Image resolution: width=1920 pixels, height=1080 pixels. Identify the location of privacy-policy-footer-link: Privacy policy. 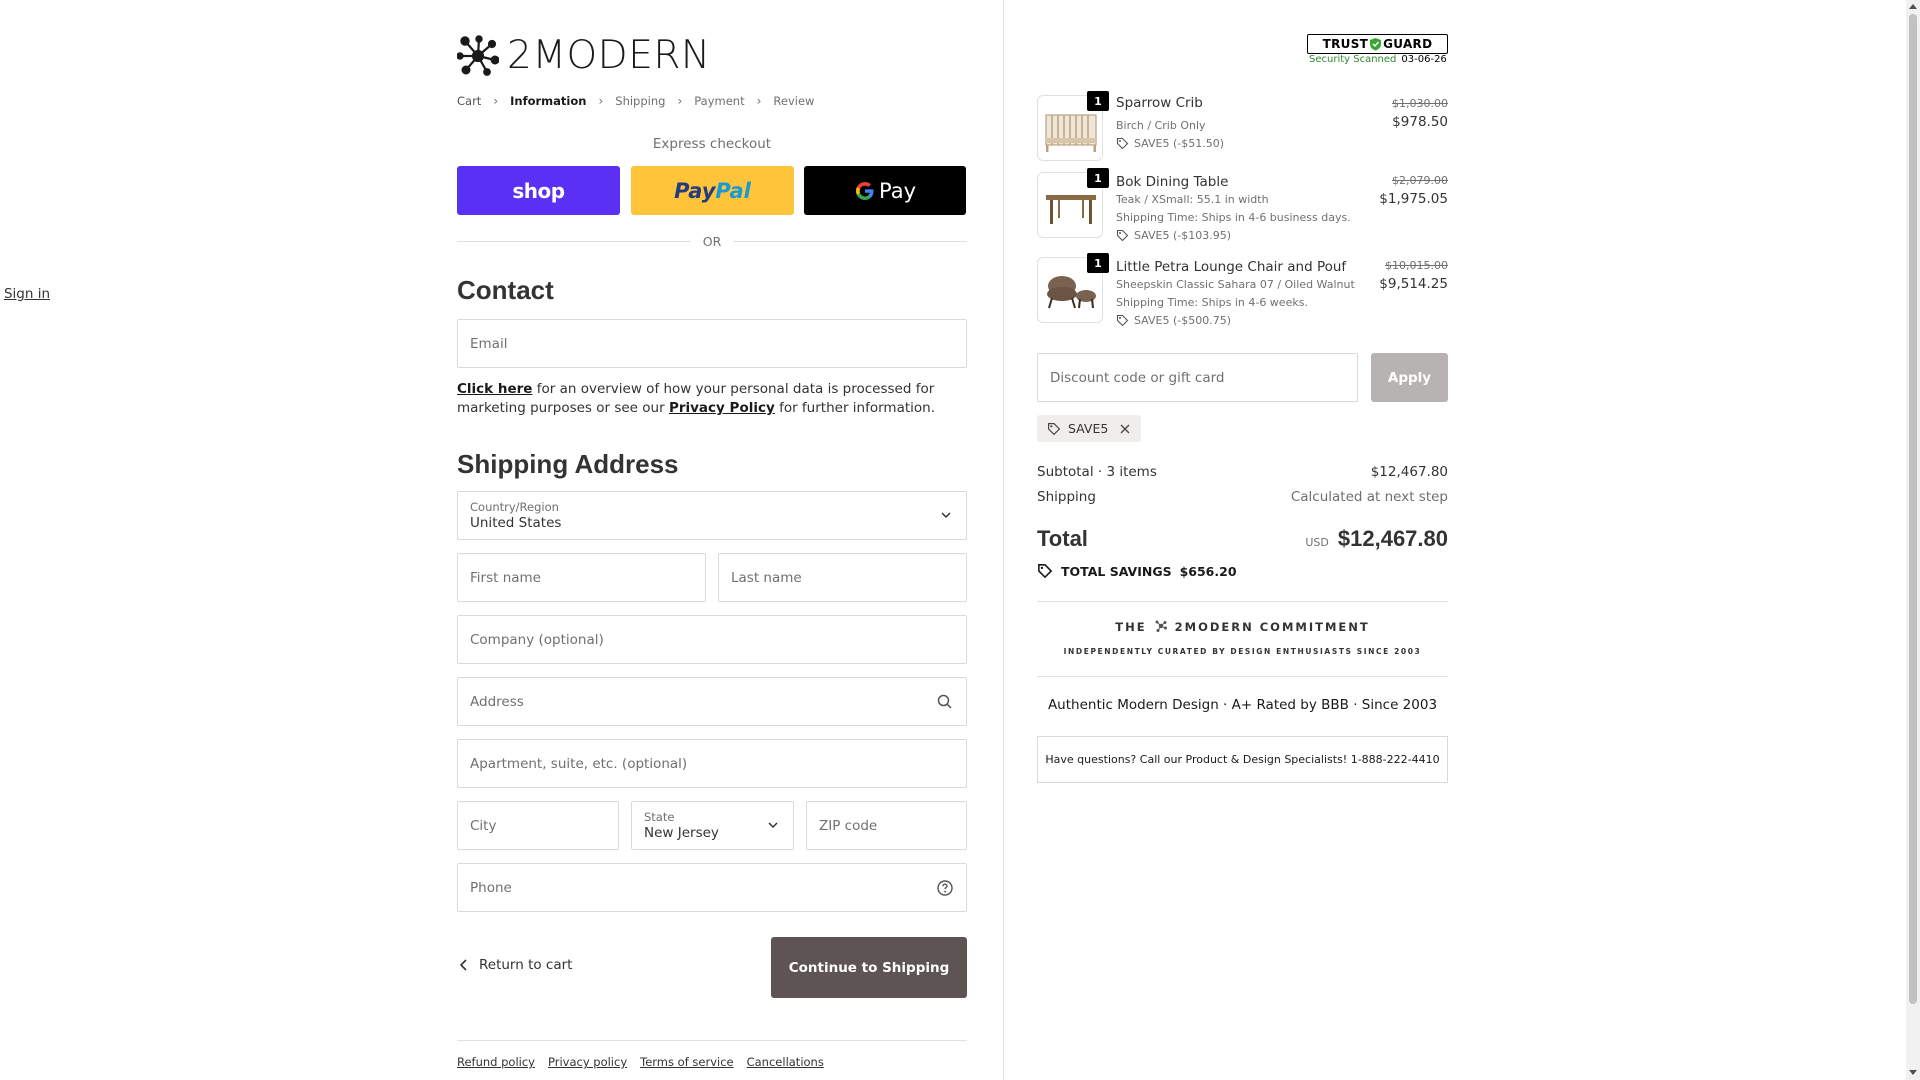
(587, 1062).